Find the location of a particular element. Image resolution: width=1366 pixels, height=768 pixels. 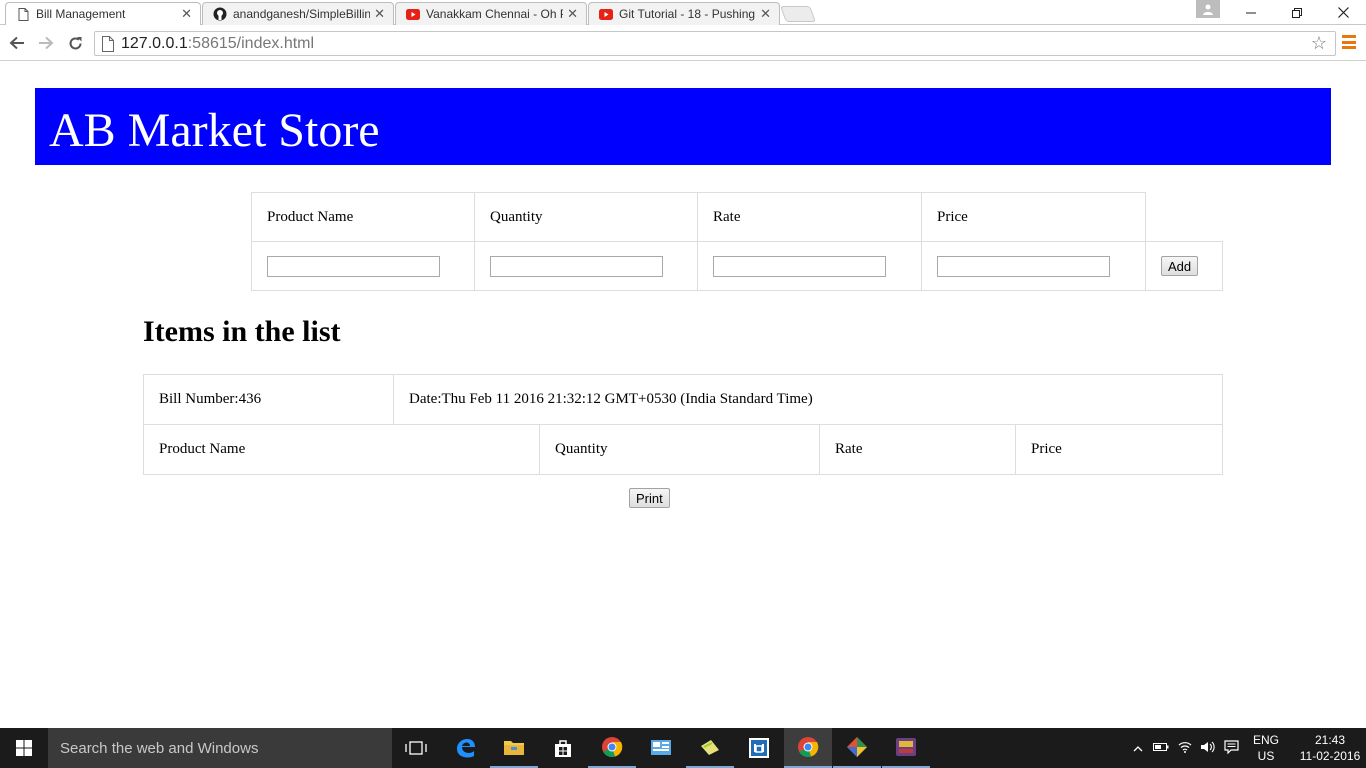

system-tray: ENG US 21:43 11-02-2016 is located at coordinates (1247, 748).